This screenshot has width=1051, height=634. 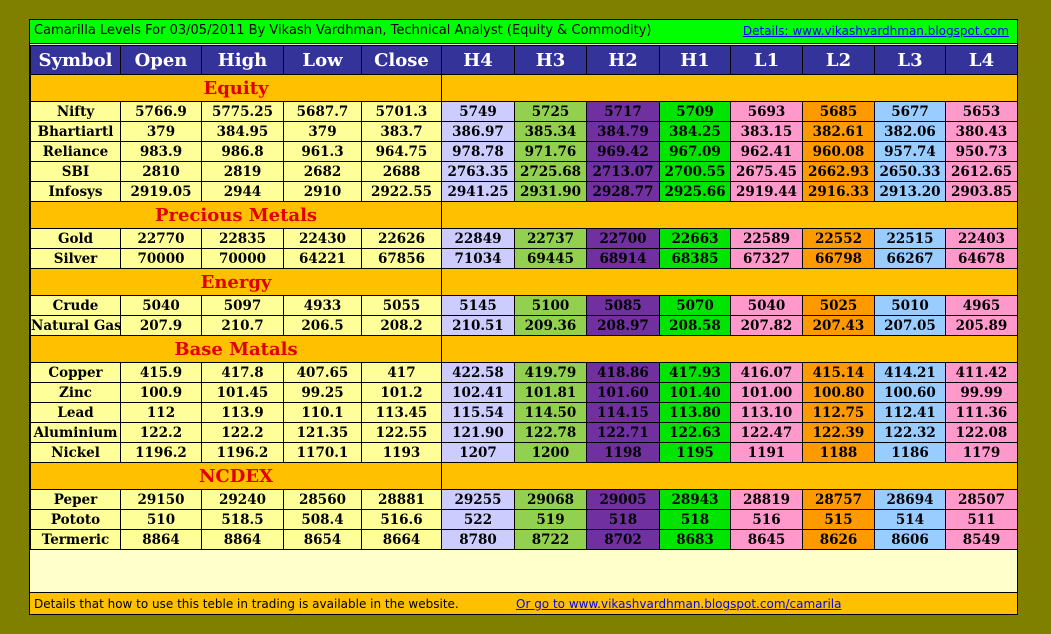 I want to click on l3-cell: 112.41, so click(x=910, y=412).